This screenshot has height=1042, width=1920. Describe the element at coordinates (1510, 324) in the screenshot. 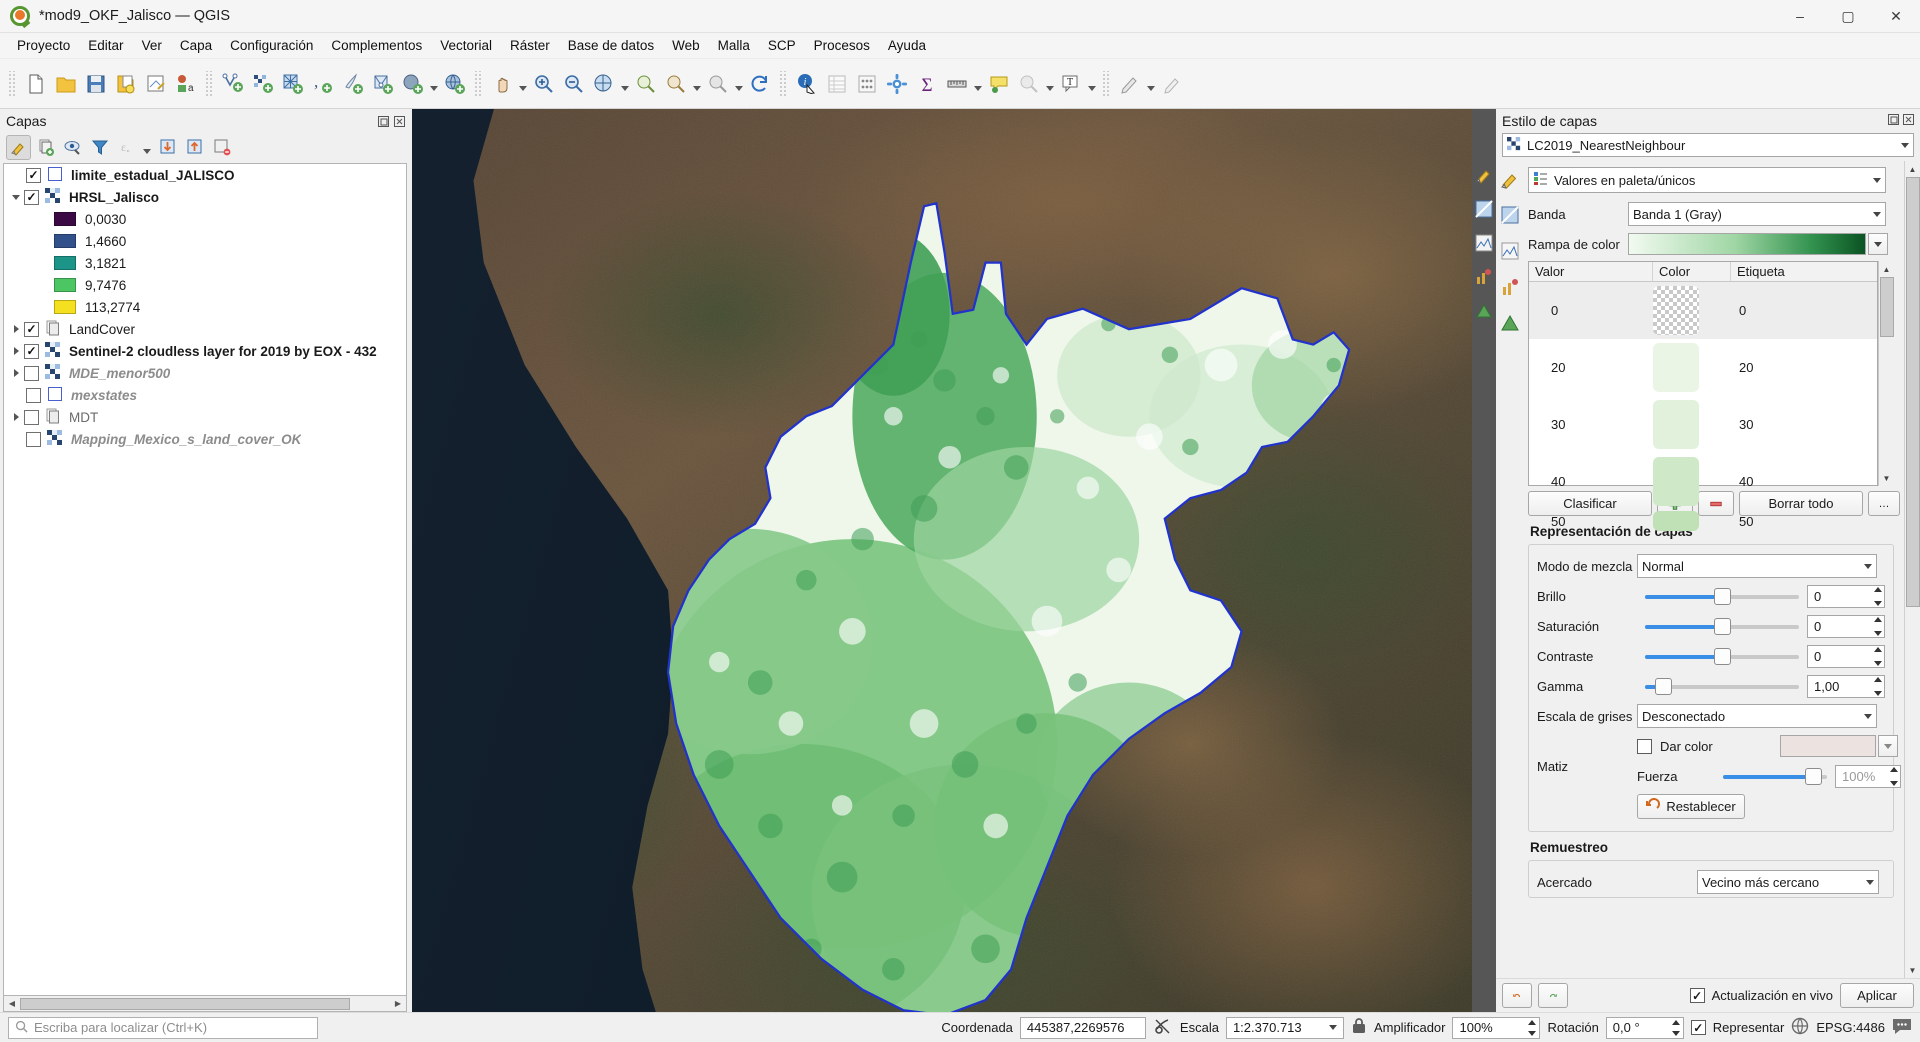

I see `pyramids-side-icon` at that location.